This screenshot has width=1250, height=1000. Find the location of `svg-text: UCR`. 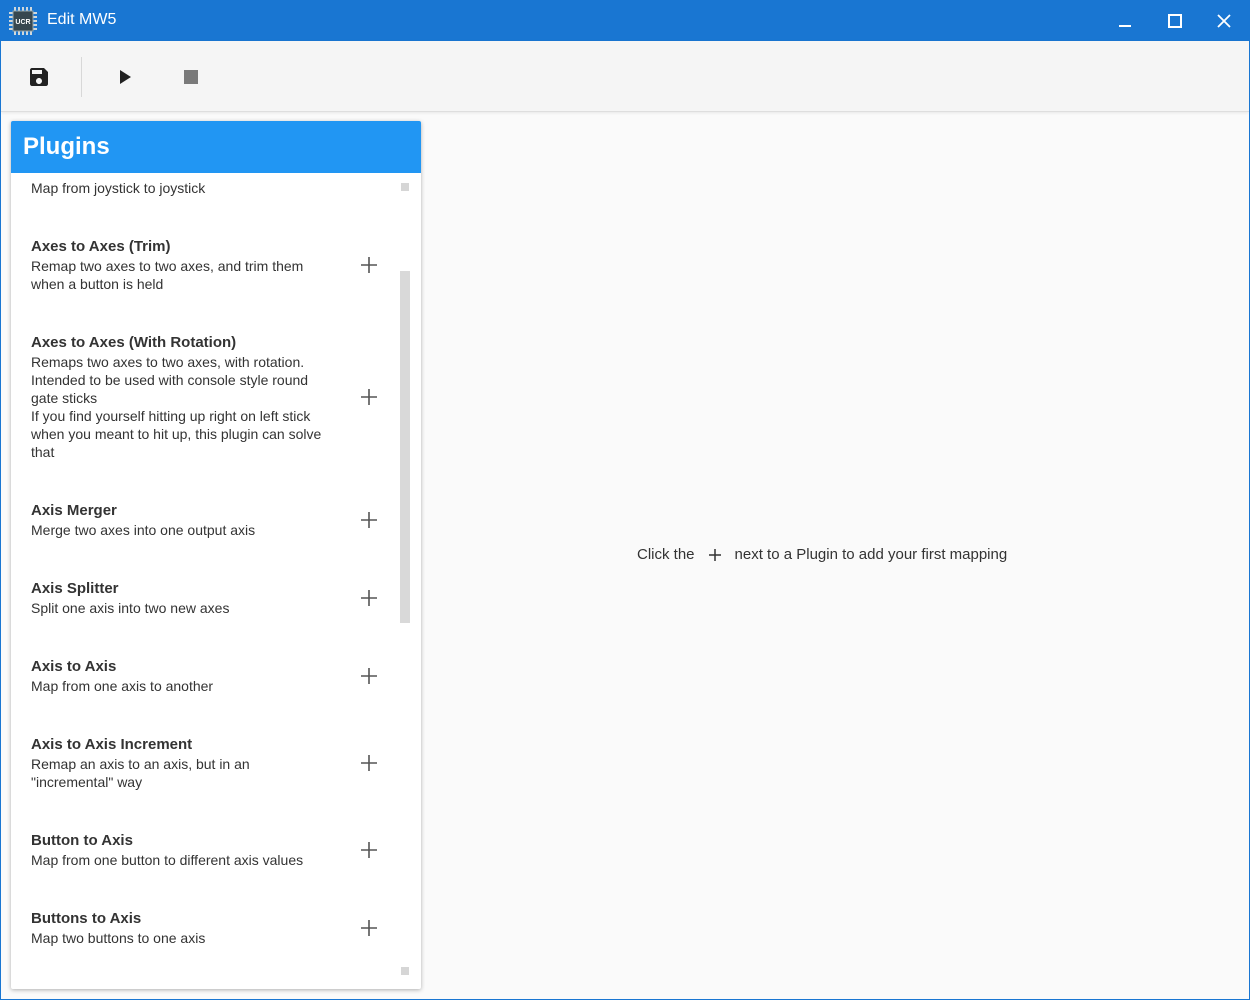

svg-text: UCR is located at coordinates (22, 22).